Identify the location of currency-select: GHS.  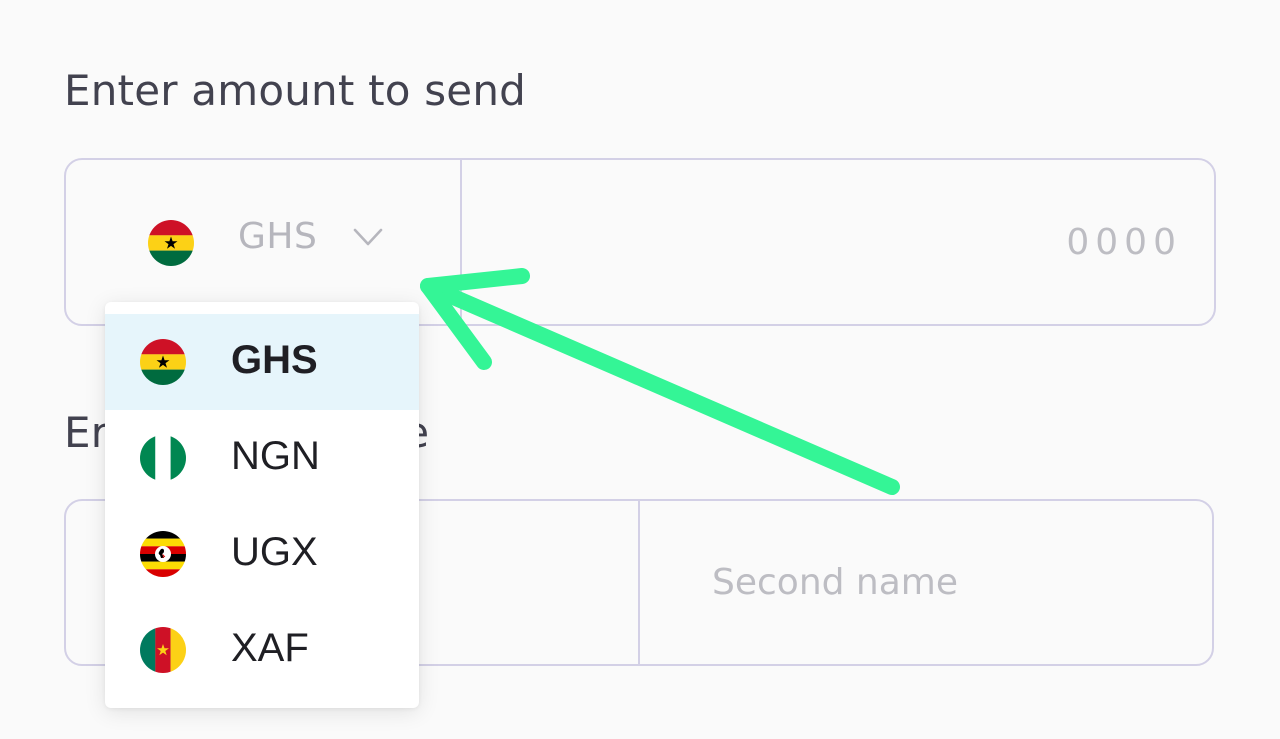
(263, 242).